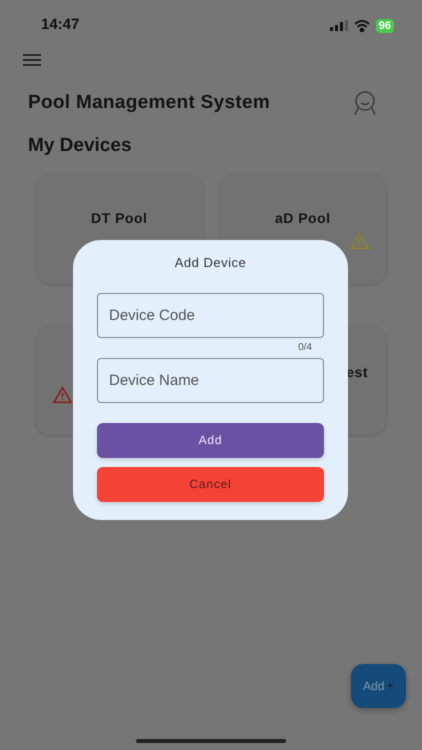 The image size is (422, 750). I want to click on device-name: aD Pool, so click(302, 218).